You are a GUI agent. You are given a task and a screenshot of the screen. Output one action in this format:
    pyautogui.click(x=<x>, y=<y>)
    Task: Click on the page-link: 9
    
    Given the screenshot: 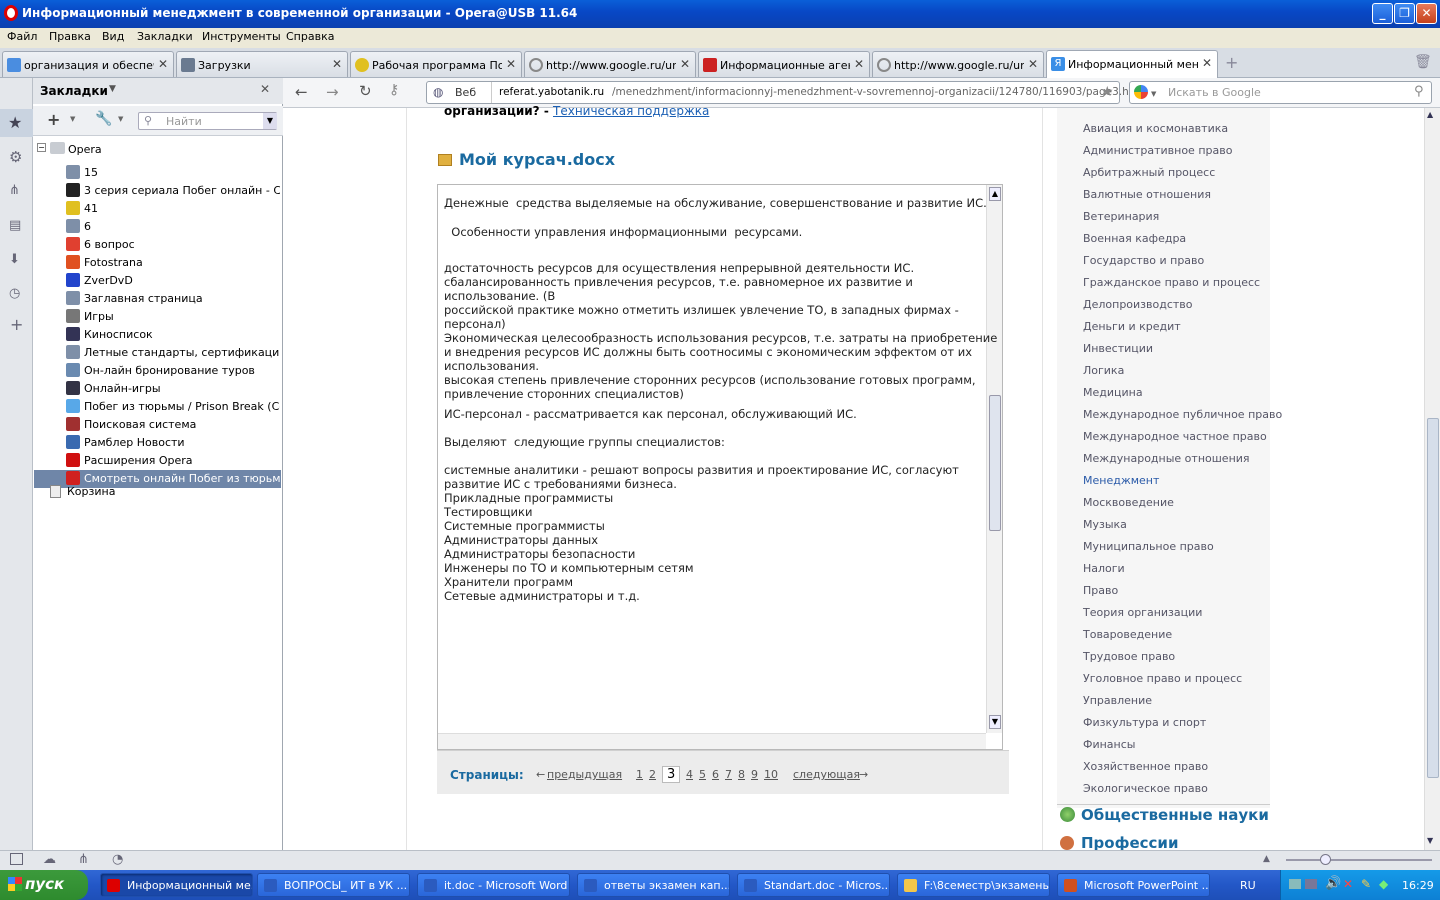 What is the action you would take?
    pyautogui.click(x=754, y=774)
    